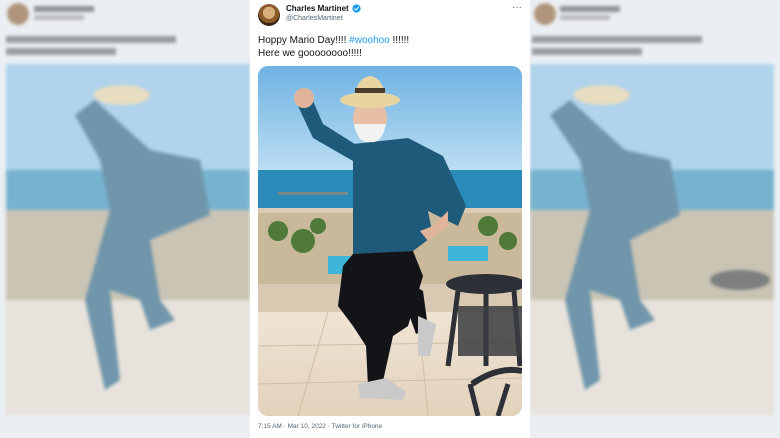 This screenshot has width=780, height=438. Describe the element at coordinates (356, 8) in the screenshot. I see `verified-badge-icon` at that location.